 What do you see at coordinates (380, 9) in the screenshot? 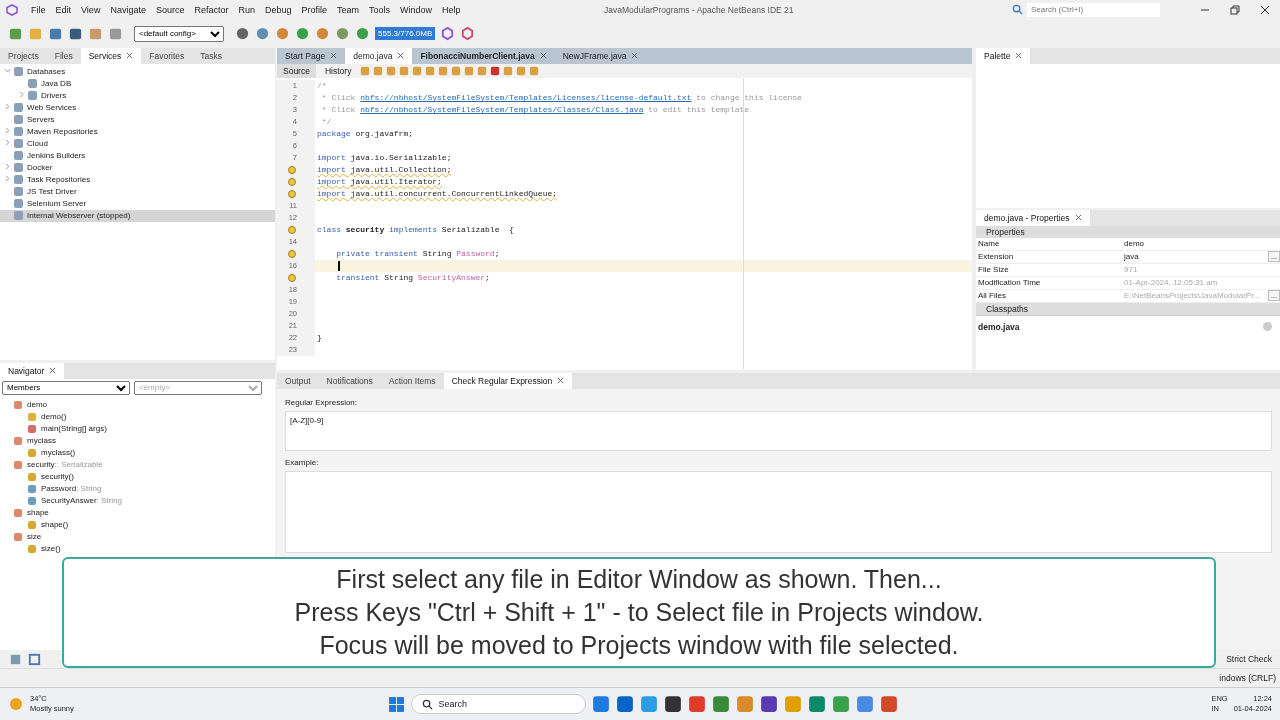
I see `menu-item: Tools` at bounding box center [380, 9].